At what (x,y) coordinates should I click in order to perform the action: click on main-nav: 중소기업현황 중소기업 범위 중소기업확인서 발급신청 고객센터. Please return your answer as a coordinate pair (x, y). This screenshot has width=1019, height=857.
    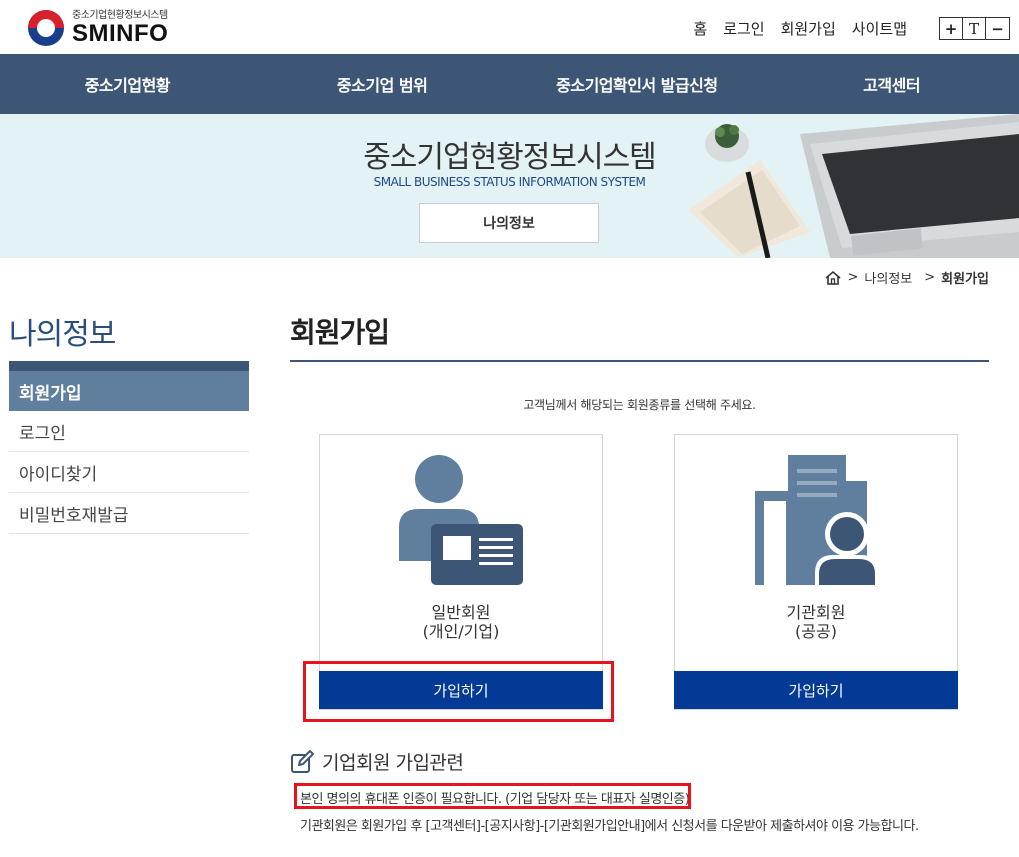
    Looking at the image, I should click on (509, 84).